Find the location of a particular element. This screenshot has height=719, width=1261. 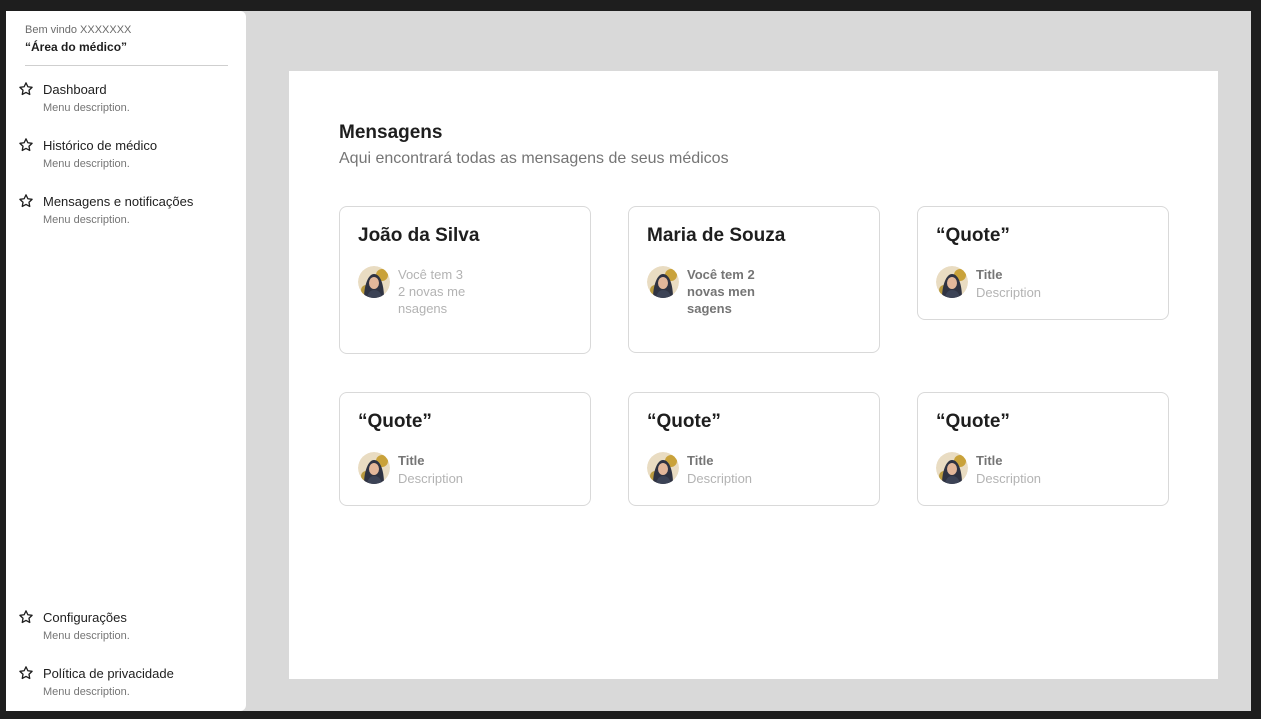

sidebar-item-configuracoes: Configurações Menu description. is located at coordinates (128, 630).